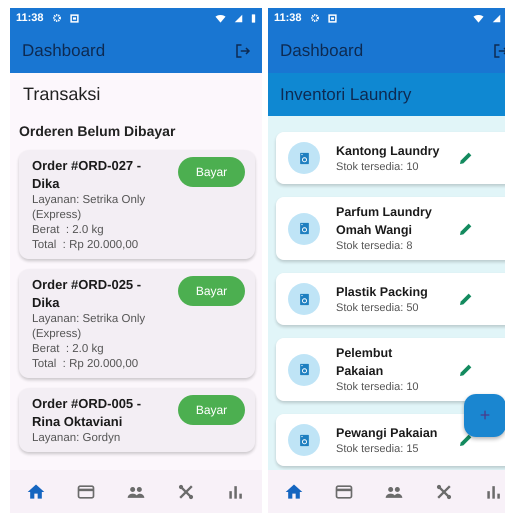 The height and width of the screenshot is (513, 505). What do you see at coordinates (378, 308) in the screenshot?
I see `stock-text: Stok tersedia: 50` at bounding box center [378, 308].